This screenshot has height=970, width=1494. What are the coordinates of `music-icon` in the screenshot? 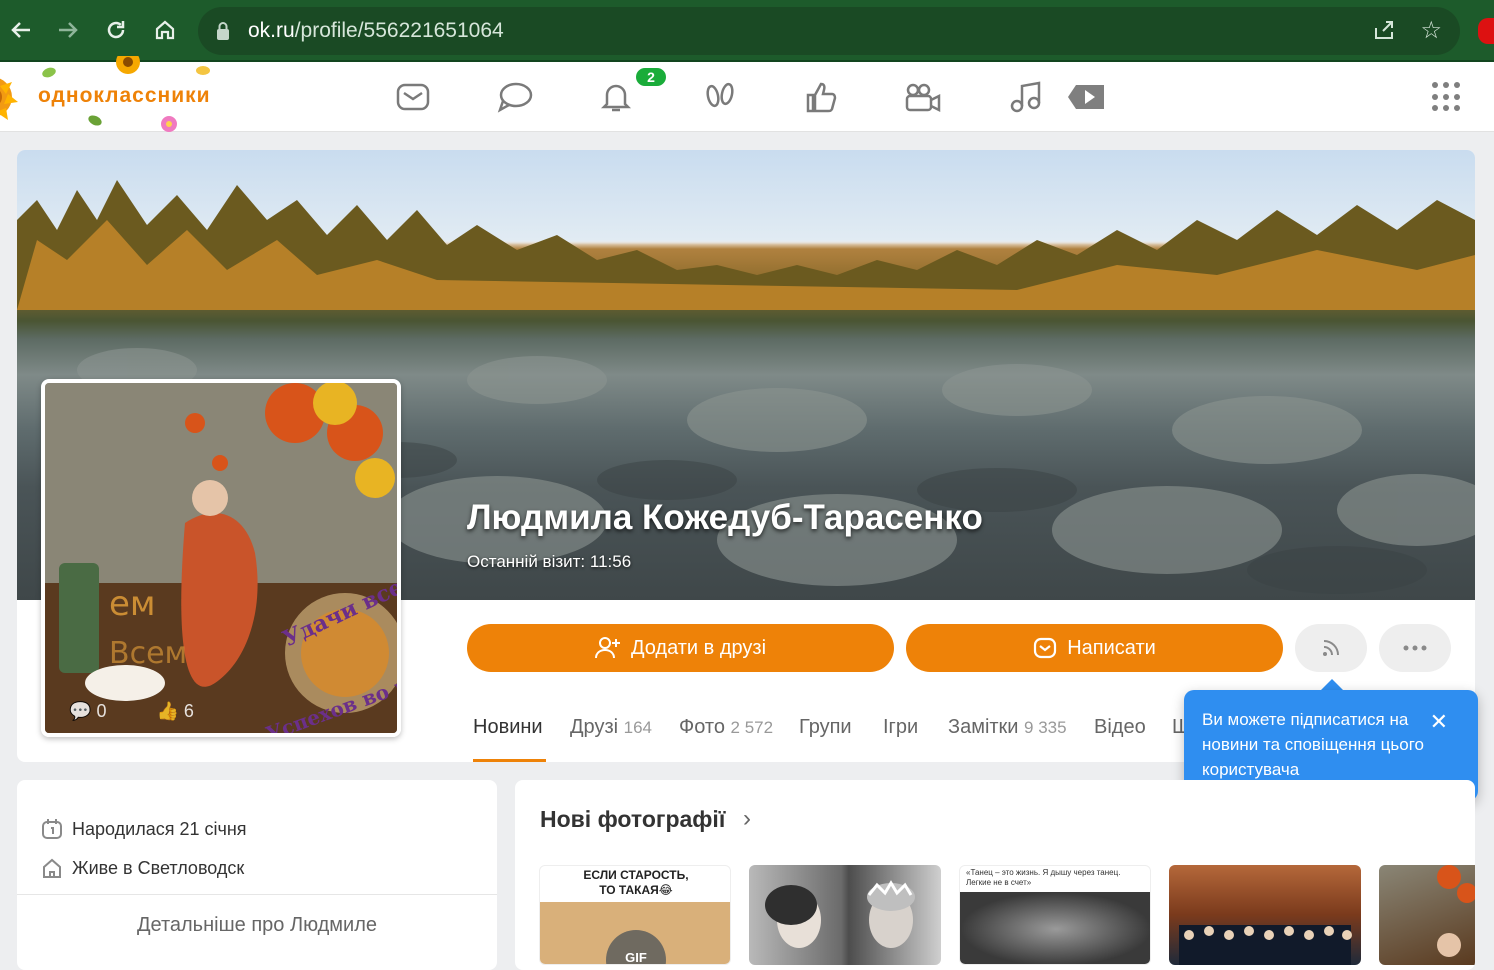 It's located at (1025, 97).